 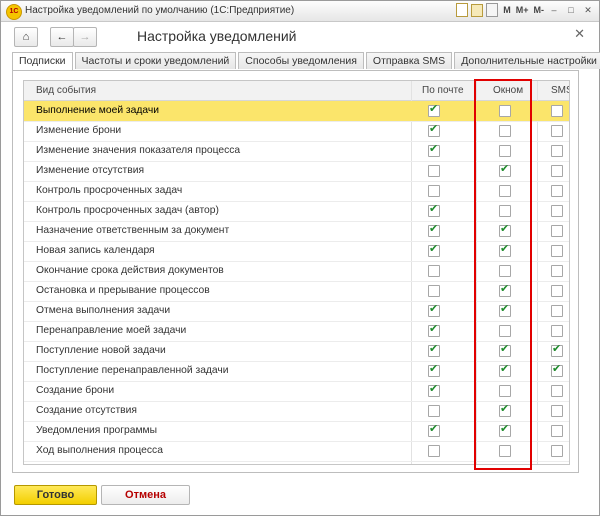 I want to click on table-row: Выполнение моей задачи, so click(x=296, y=111).